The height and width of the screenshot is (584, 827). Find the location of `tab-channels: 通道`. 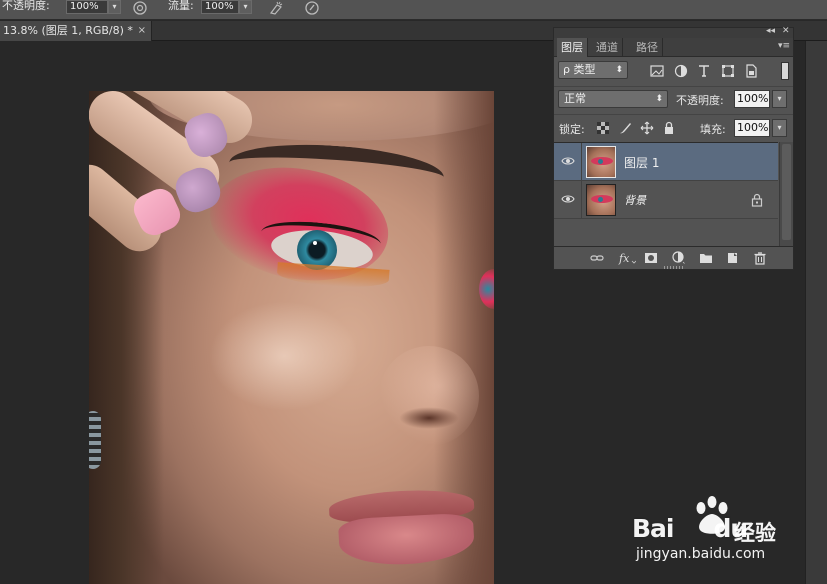

tab-channels: 通道 is located at coordinates (607, 47).